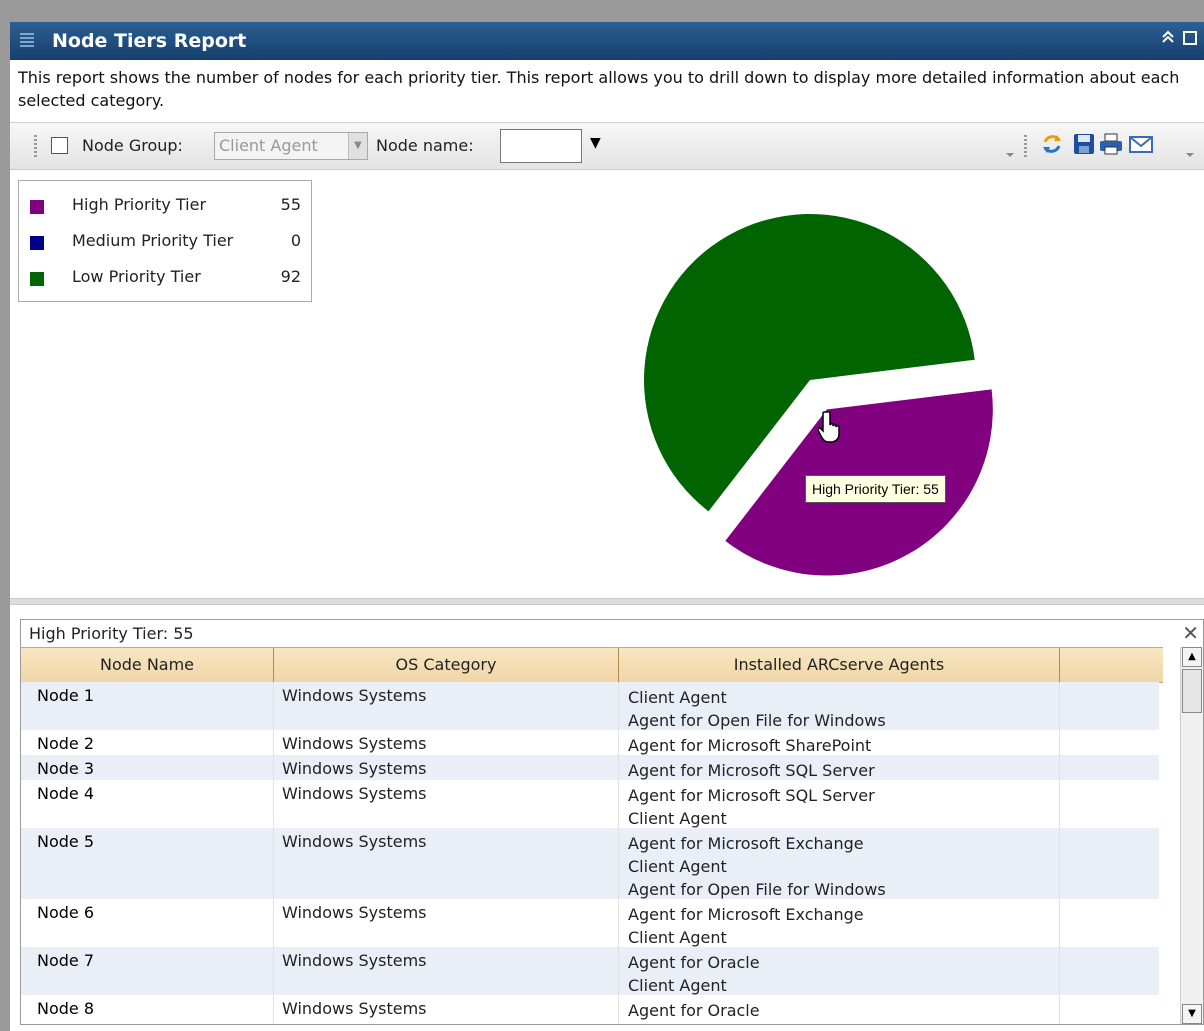 The height and width of the screenshot is (1031, 1204). Describe the element at coordinates (66, 912) in the screenshot. I see `cell-node-name: Node 6` at that location.